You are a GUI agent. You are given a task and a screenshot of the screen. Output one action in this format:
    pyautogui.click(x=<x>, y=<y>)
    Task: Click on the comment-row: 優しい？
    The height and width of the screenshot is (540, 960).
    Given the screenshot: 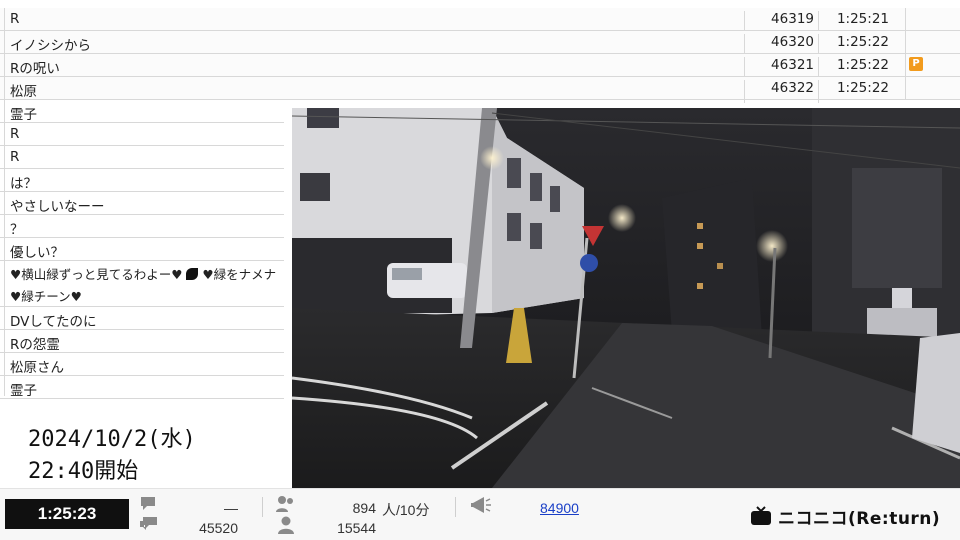 What is the action you would take?
    pyautogui.click(x=142, y=249)
    